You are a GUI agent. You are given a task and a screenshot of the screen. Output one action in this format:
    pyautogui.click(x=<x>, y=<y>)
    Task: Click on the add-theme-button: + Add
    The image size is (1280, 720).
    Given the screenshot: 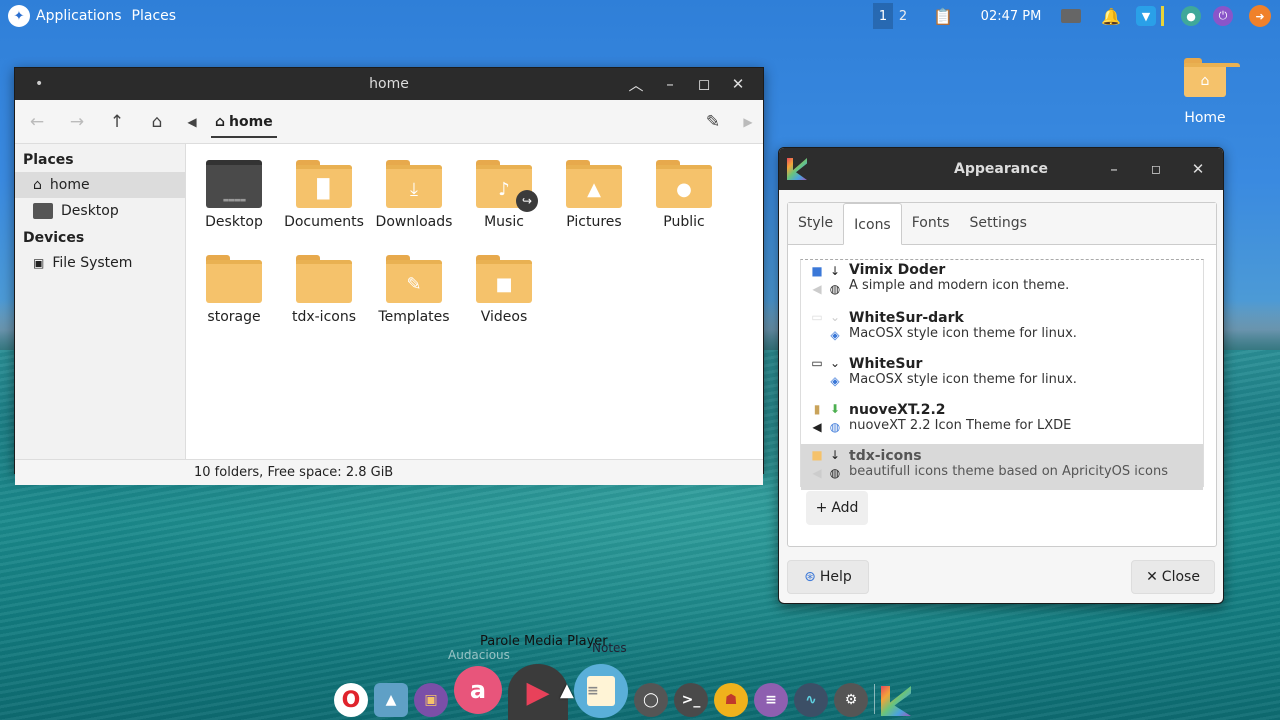 What is the action you would take?
    pyautogui.click(x=837, y=508)
    